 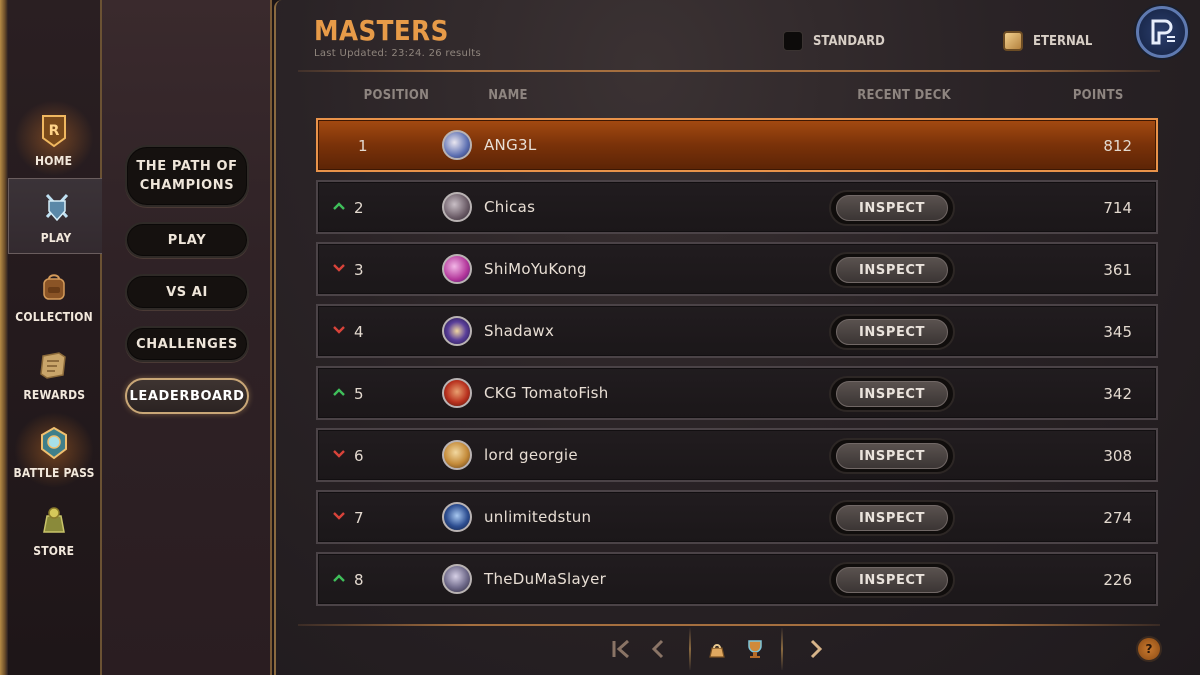 What do you see at coordinates (1117, 146) in the screenshot?
I see `row-points: 812` at bounding box center [1117, 146].